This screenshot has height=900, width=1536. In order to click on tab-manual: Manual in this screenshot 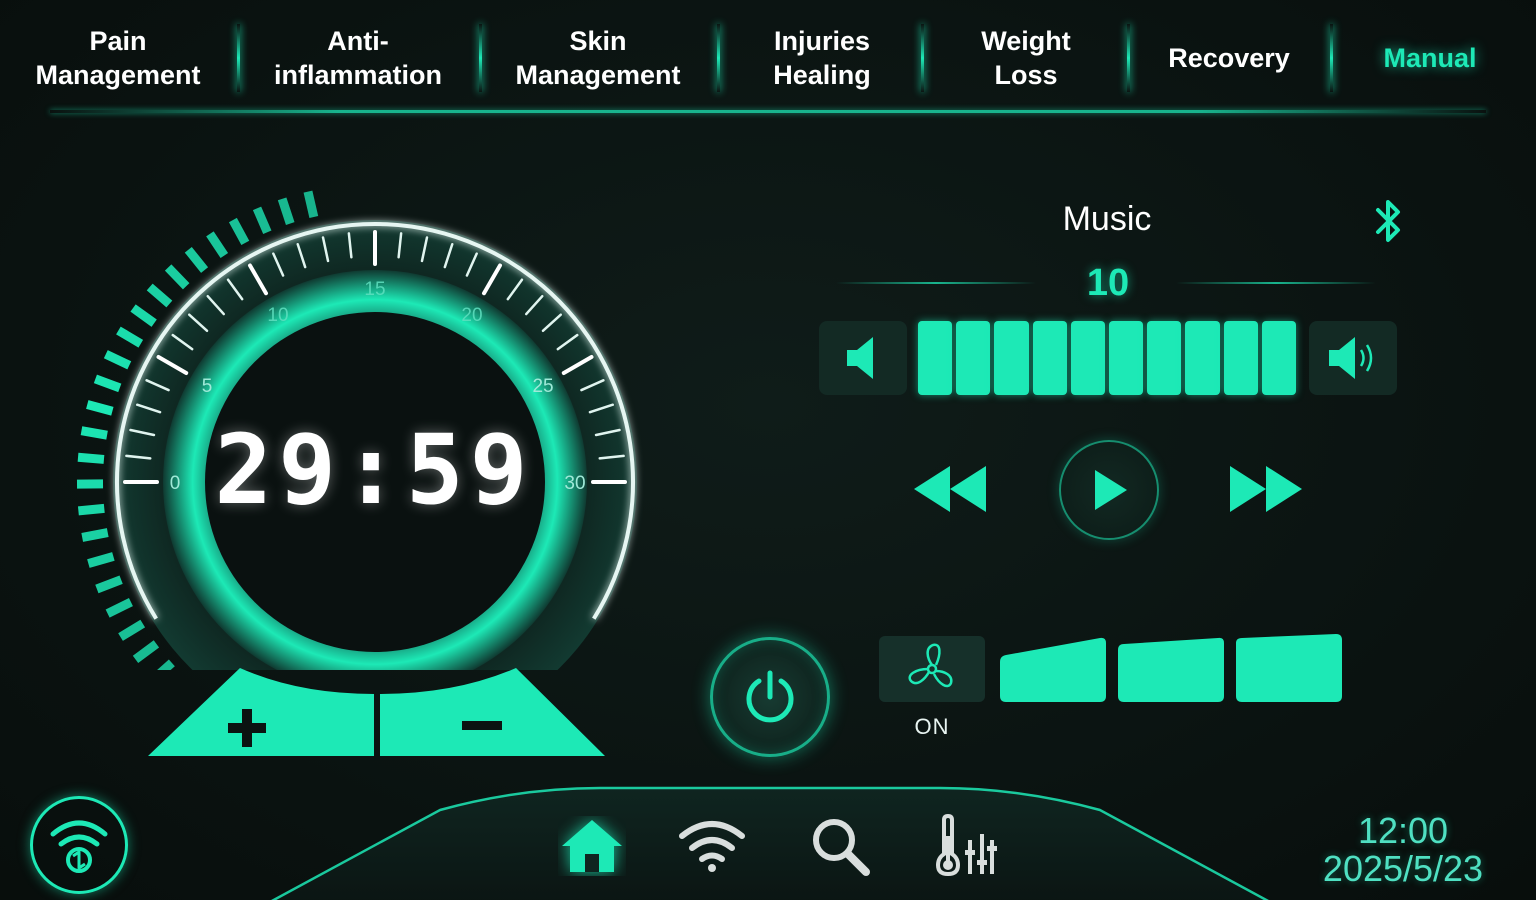, I will do `click(1430, 58)`.